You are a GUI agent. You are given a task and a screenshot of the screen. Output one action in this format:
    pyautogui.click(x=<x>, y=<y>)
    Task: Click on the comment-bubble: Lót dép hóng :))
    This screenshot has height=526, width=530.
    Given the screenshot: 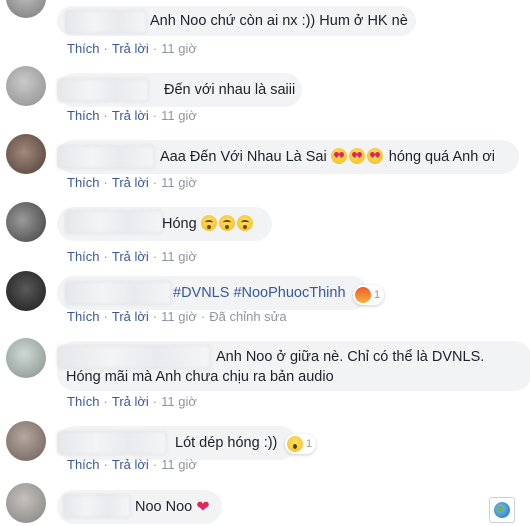 What is the action you would take?
    pyautogui.click(x=177, y=443)
    